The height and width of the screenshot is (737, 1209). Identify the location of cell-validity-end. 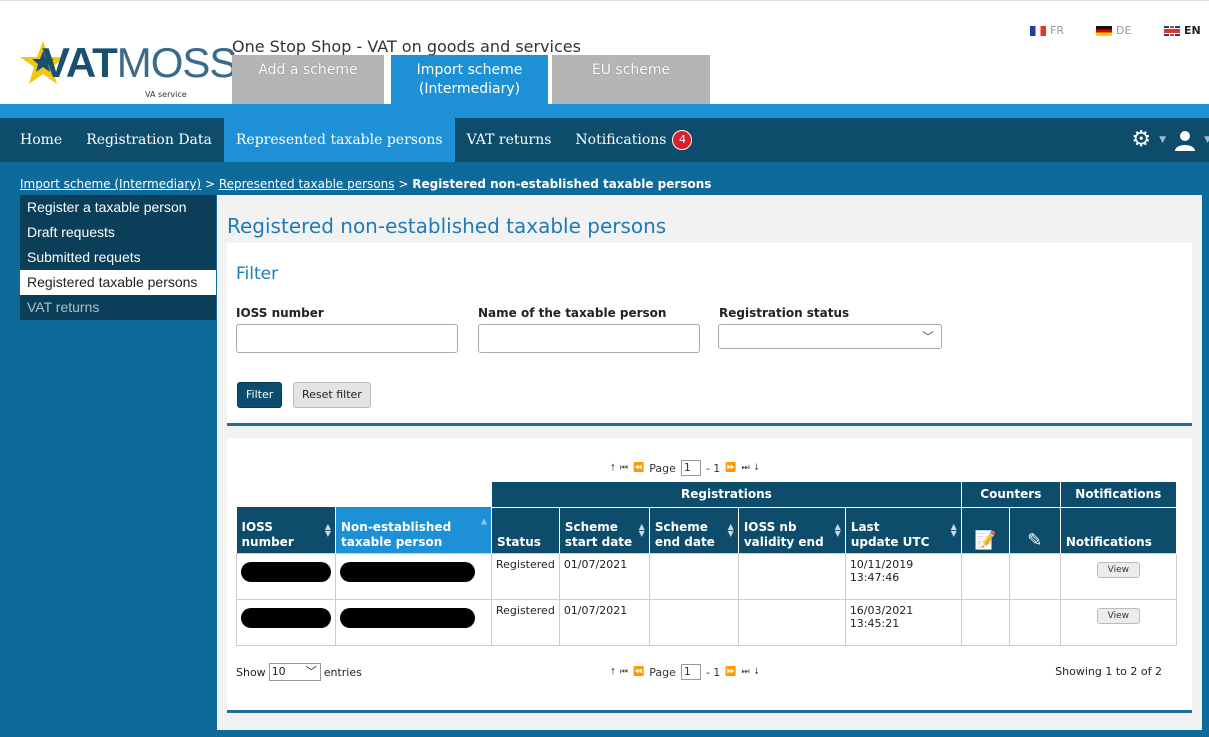
(791, 622).